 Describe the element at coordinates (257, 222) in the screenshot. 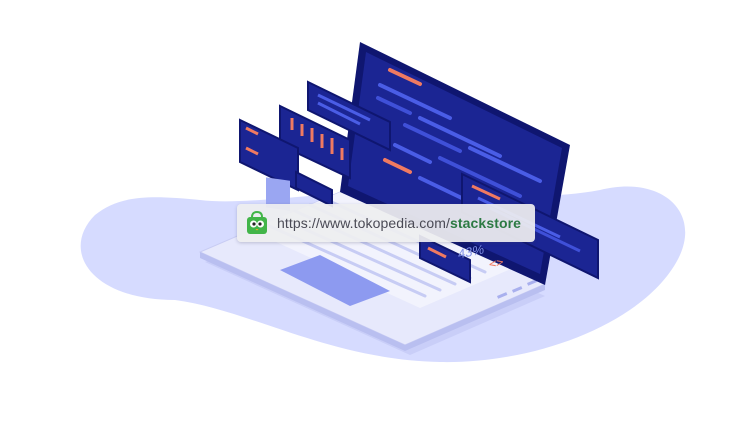

I see `shop-bag-icon` at that location.